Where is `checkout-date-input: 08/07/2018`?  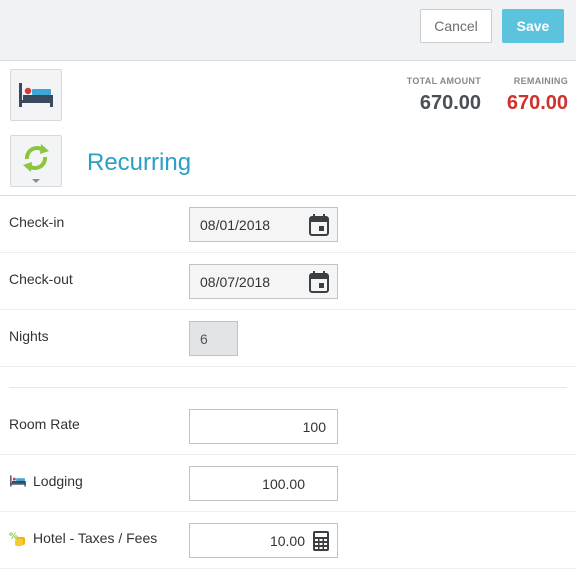 checkout-date-input: 08/07/2018 is located at coordinates (263, 281).